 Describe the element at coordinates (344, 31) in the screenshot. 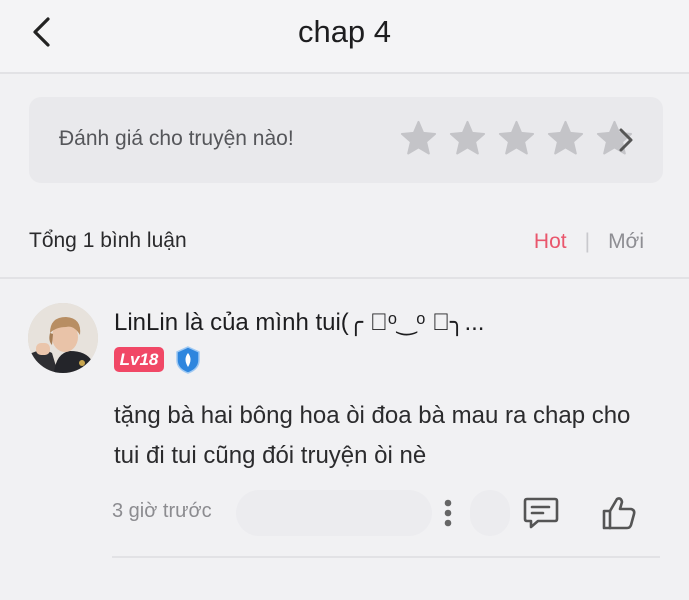

I see `page-title: chap 4` at that location.